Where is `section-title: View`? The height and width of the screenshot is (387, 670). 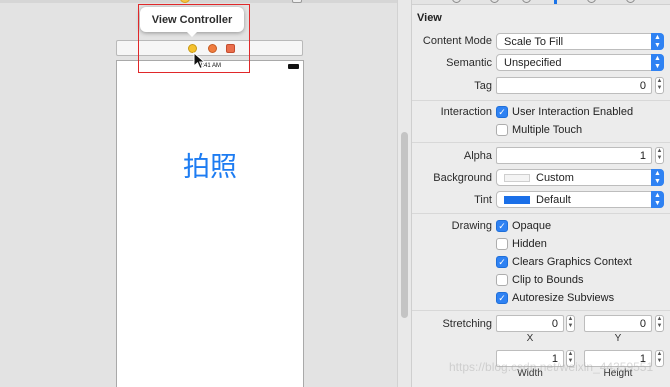
section-title: View is located at coordinates (429, 18).